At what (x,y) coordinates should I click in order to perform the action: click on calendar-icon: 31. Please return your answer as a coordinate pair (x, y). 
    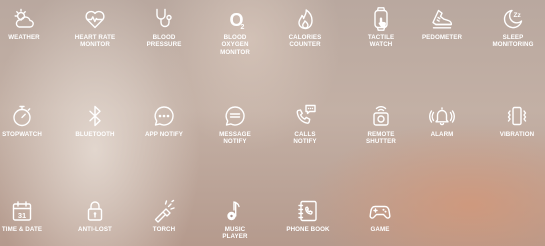
    Looking at the image, I should click on (22, 211).